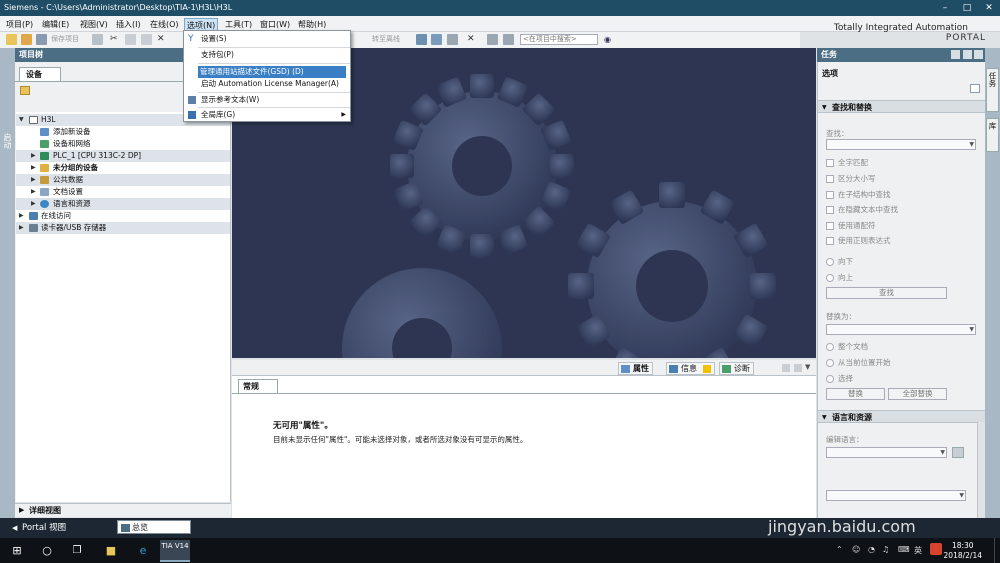  What do you see at coordinates (128, 24) in the screenshot?
I see `menu-insert: 插入(I)` at bounding box center [128, 24].